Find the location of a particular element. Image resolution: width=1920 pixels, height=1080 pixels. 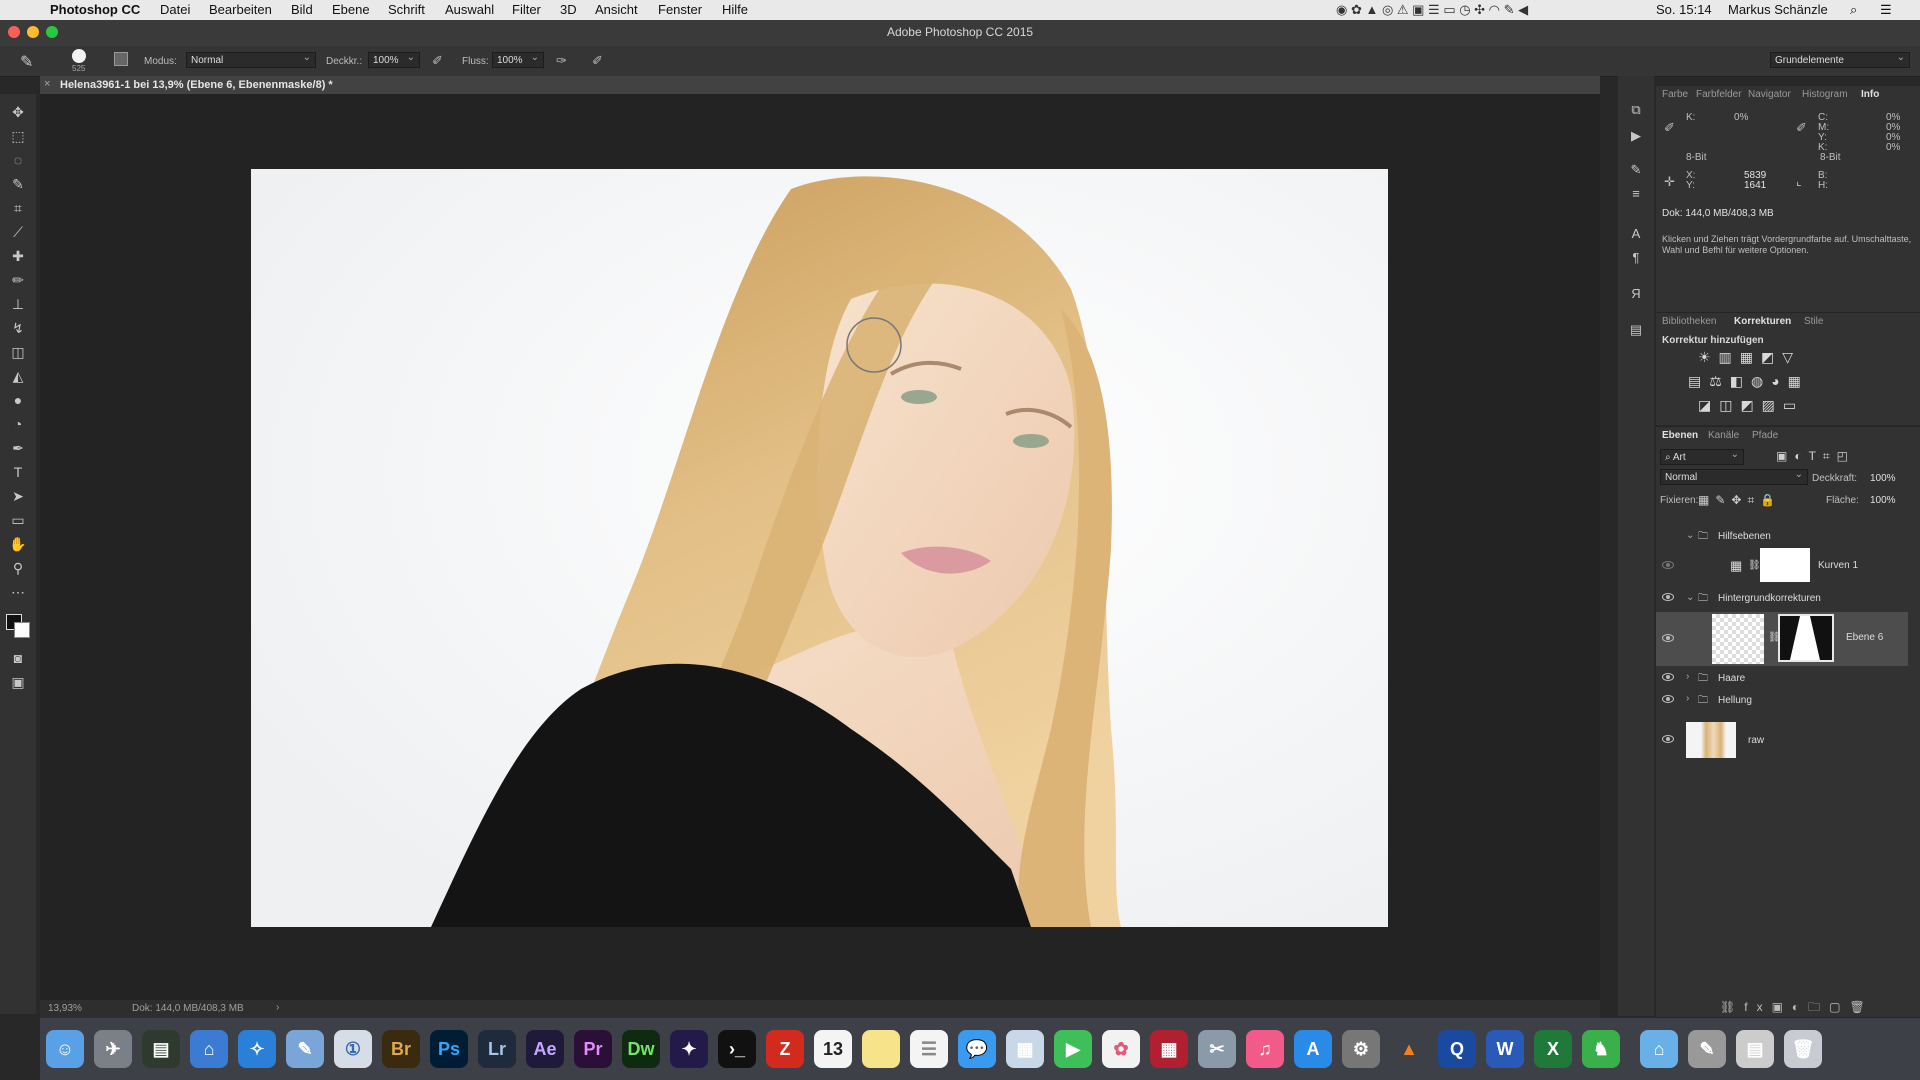

evernote-icon: ♞ is located at coordinates (1601, 1049).